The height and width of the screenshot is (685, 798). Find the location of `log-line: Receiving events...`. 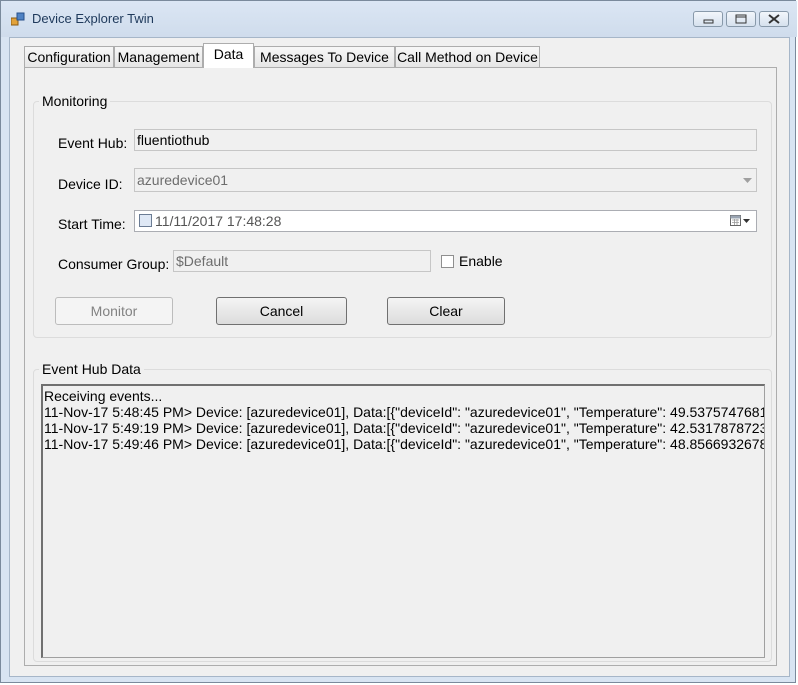

log-line: Receiving events... is located at coordinates (103, 396).